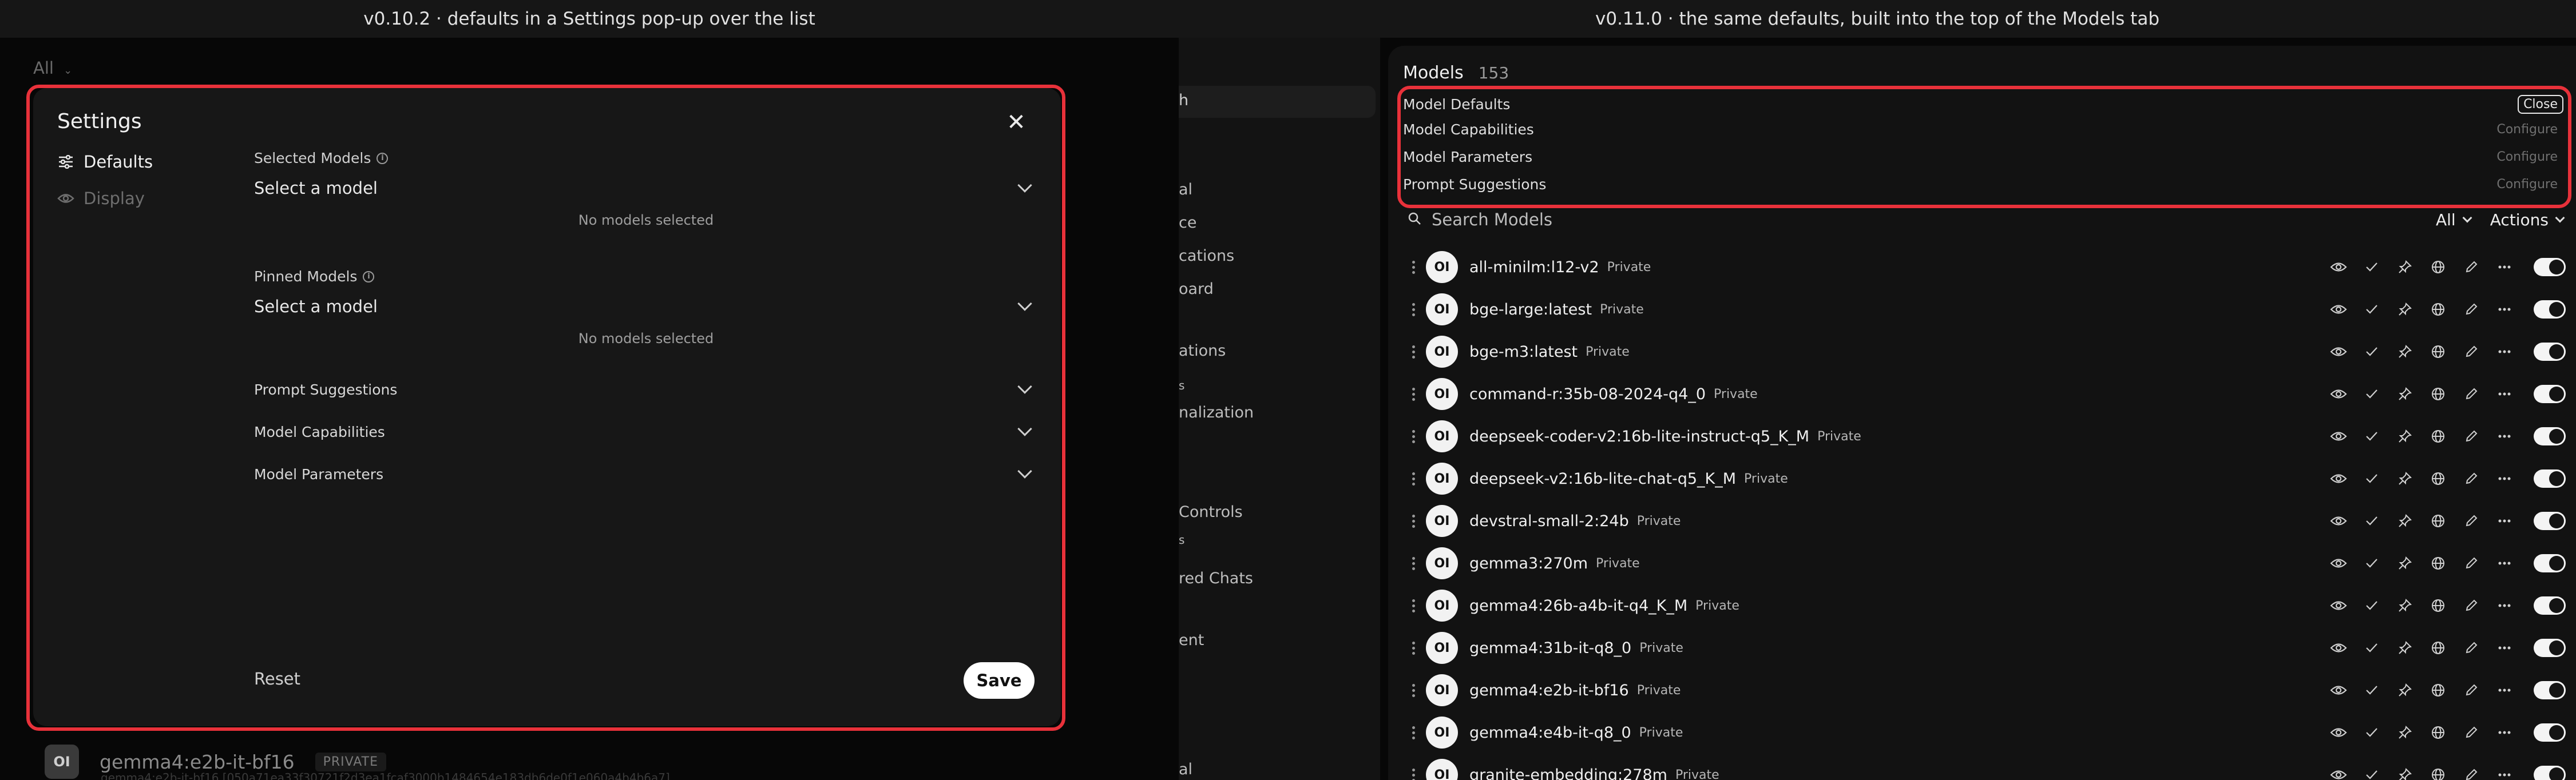  What do you see at coordinates (1202, 351) in the screenshot?
I see `sidebar-item: ations` at bounding box center [1202, 351].